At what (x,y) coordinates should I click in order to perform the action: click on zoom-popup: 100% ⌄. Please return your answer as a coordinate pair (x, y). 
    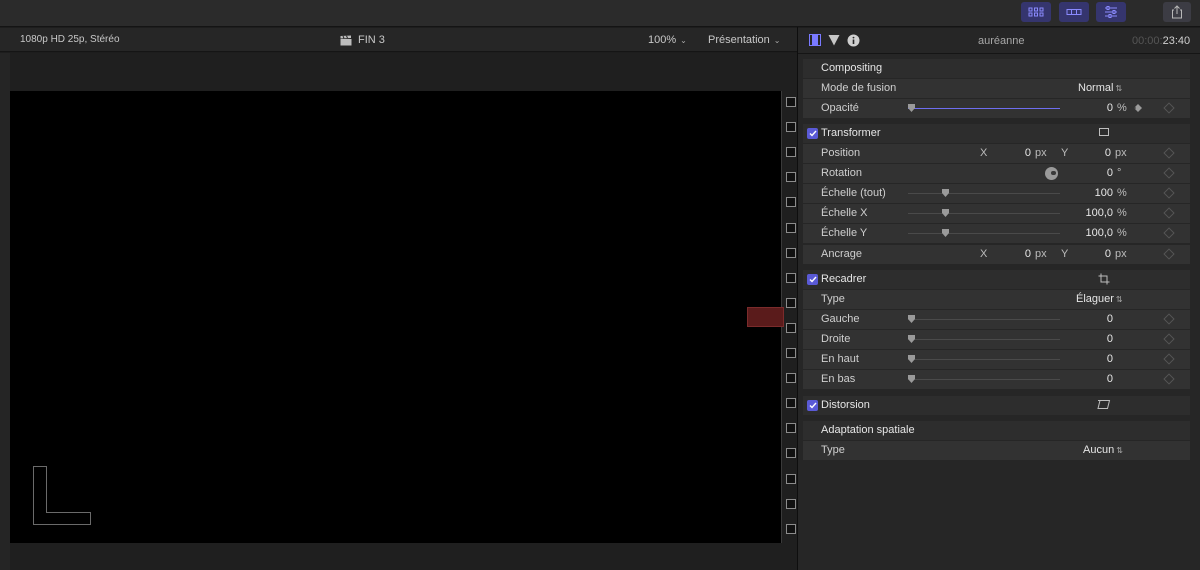
    Looking at the image, I should click on (667, 40).